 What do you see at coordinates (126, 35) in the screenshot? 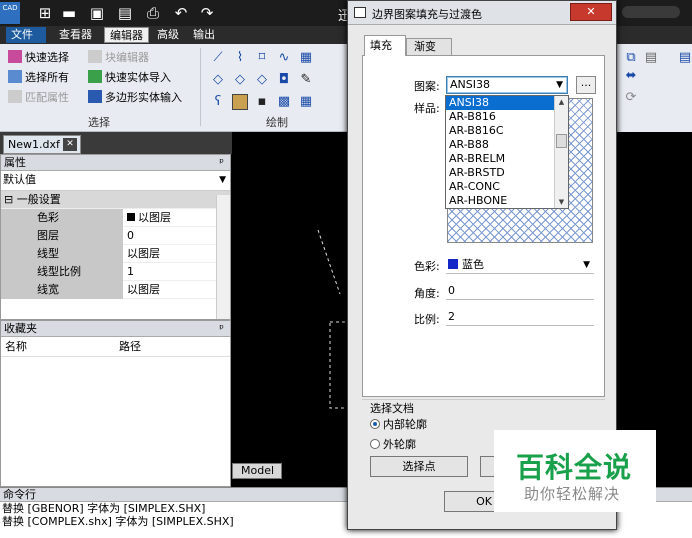
I see `menu-editor: 编辑器` at bounding box center [126, 35].